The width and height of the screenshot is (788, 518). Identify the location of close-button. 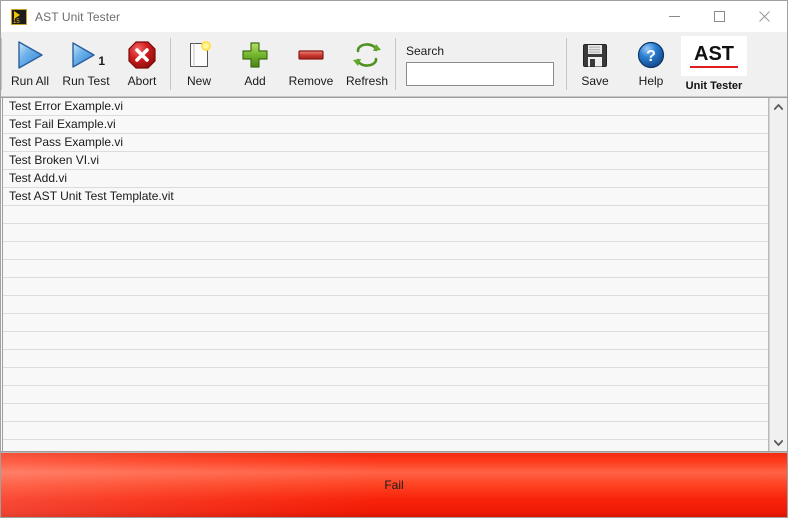
(764, 16).